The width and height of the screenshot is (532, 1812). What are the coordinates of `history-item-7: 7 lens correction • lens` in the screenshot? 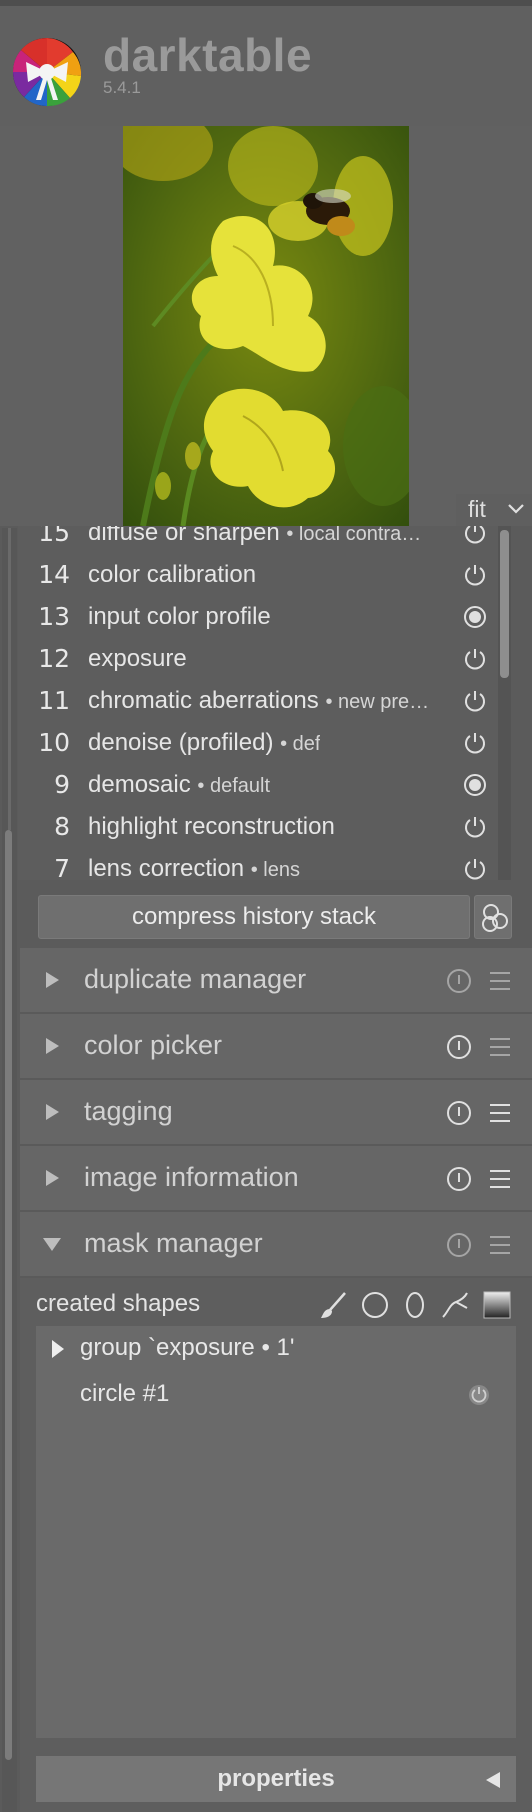 It's located at (259, 864).